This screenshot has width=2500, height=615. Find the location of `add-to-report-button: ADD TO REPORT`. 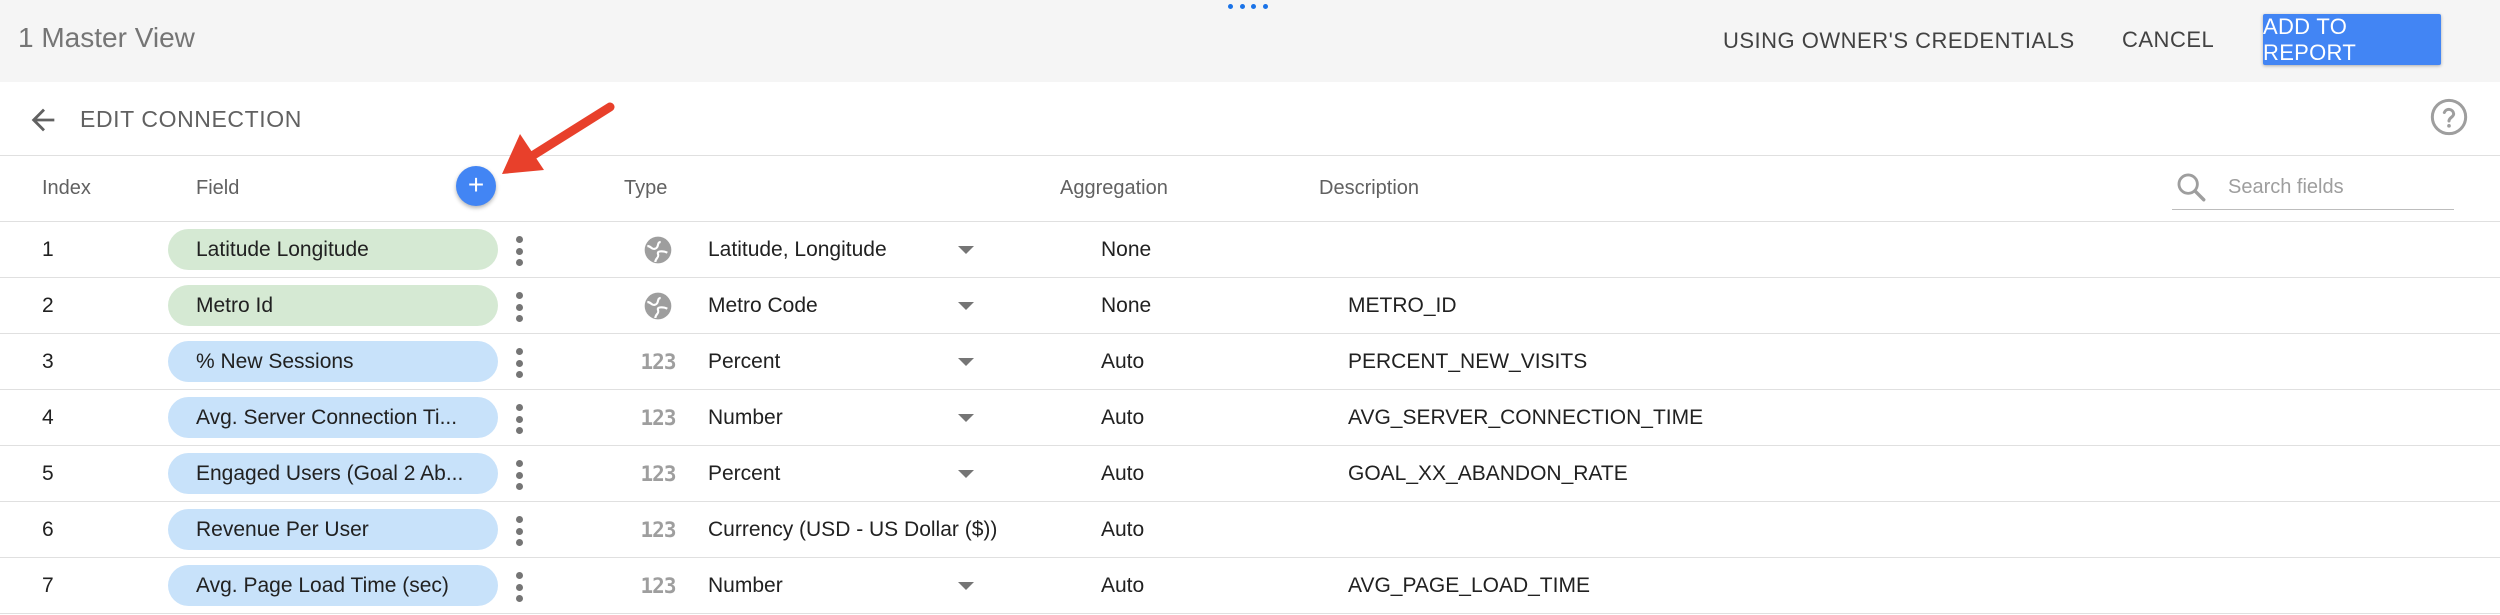

add-to-report-button: ADD TO REPORT is located at coordinates (2352, 39).